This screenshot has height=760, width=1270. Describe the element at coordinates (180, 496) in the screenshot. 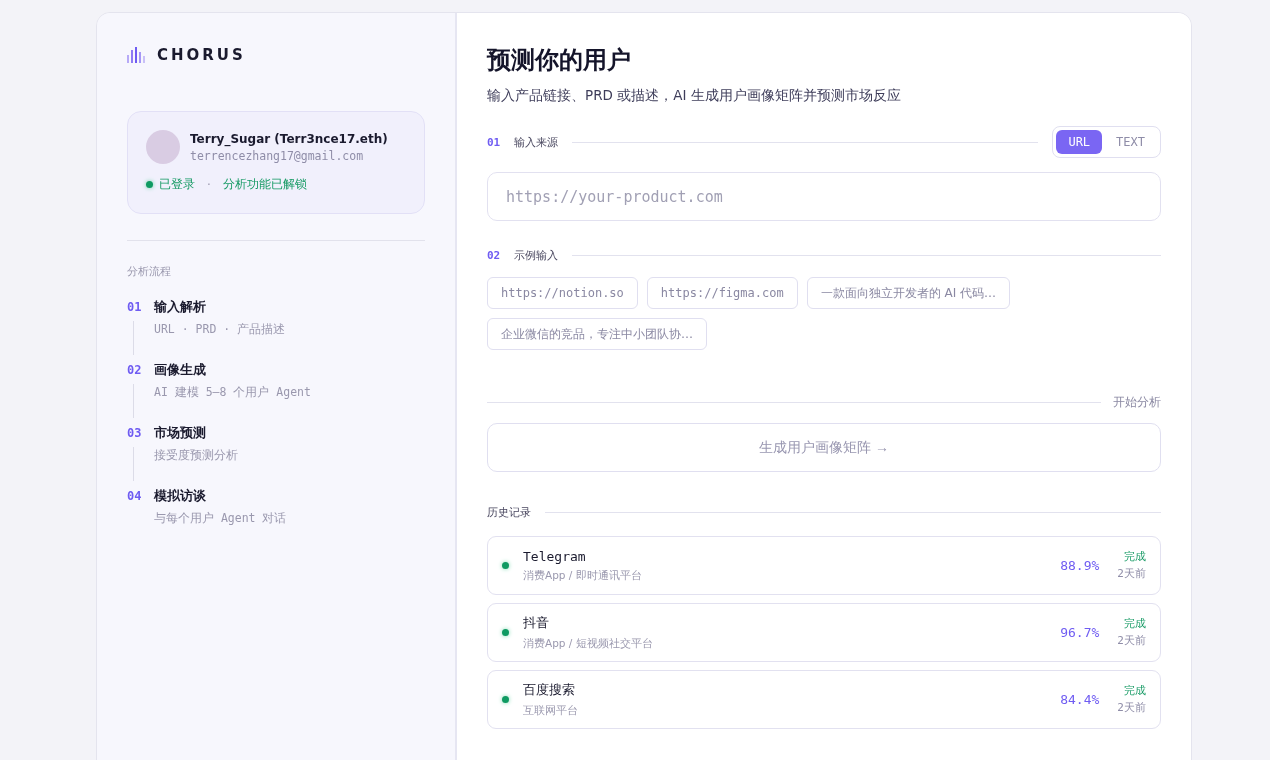

I see `step-title: 模拟访谈` at that location.